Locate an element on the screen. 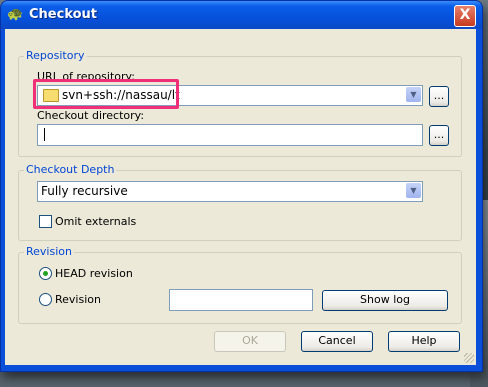  checkout-depth-group-label: Checkout Depth is located at coordinates (70, 169).